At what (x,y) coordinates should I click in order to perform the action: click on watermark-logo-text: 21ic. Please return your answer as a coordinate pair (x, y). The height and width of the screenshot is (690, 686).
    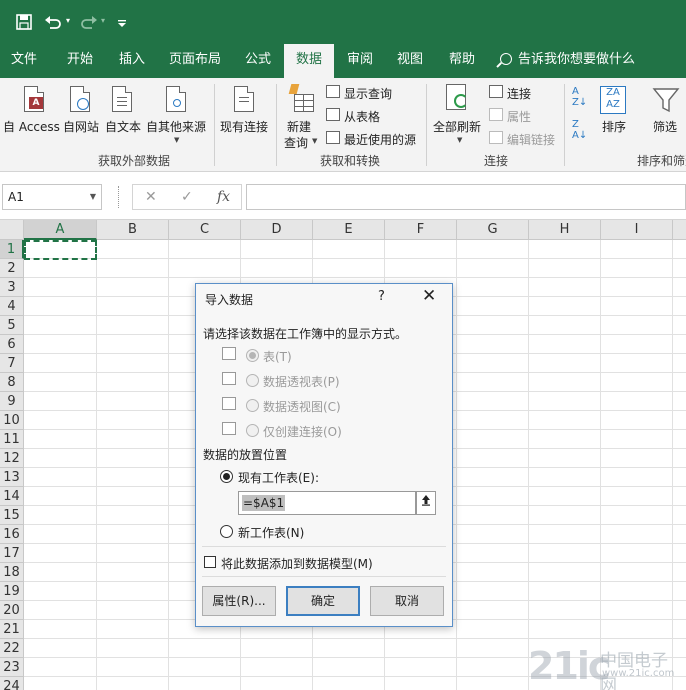
    Looking at the image, I should click on (569, 666).